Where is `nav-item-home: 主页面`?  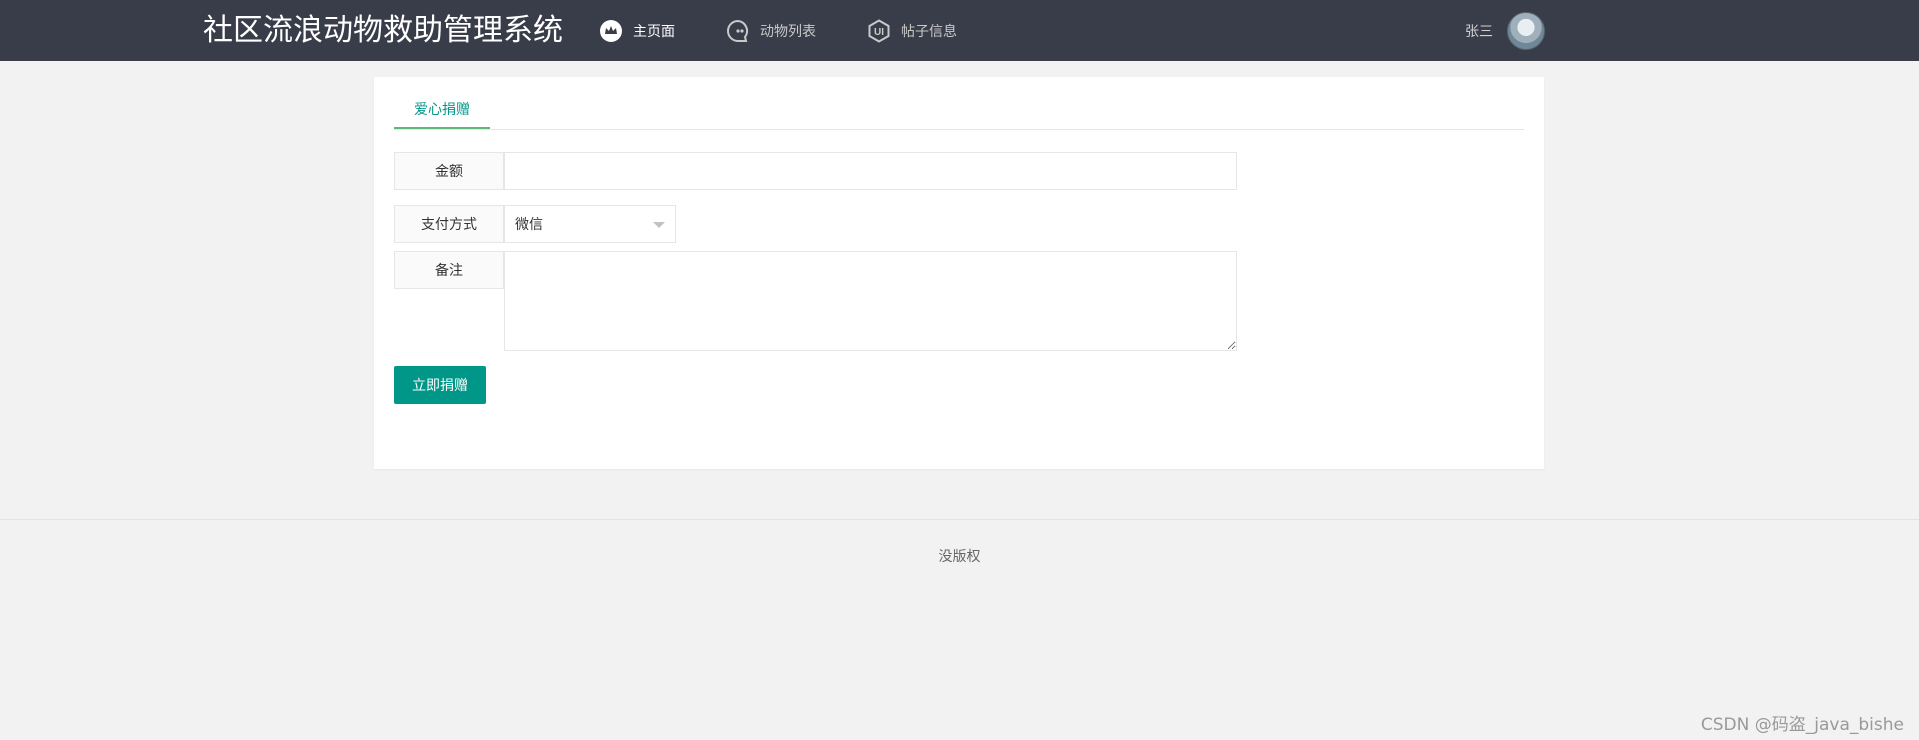 nav-item-home: 主页面 is located at coordinates (637, 30).